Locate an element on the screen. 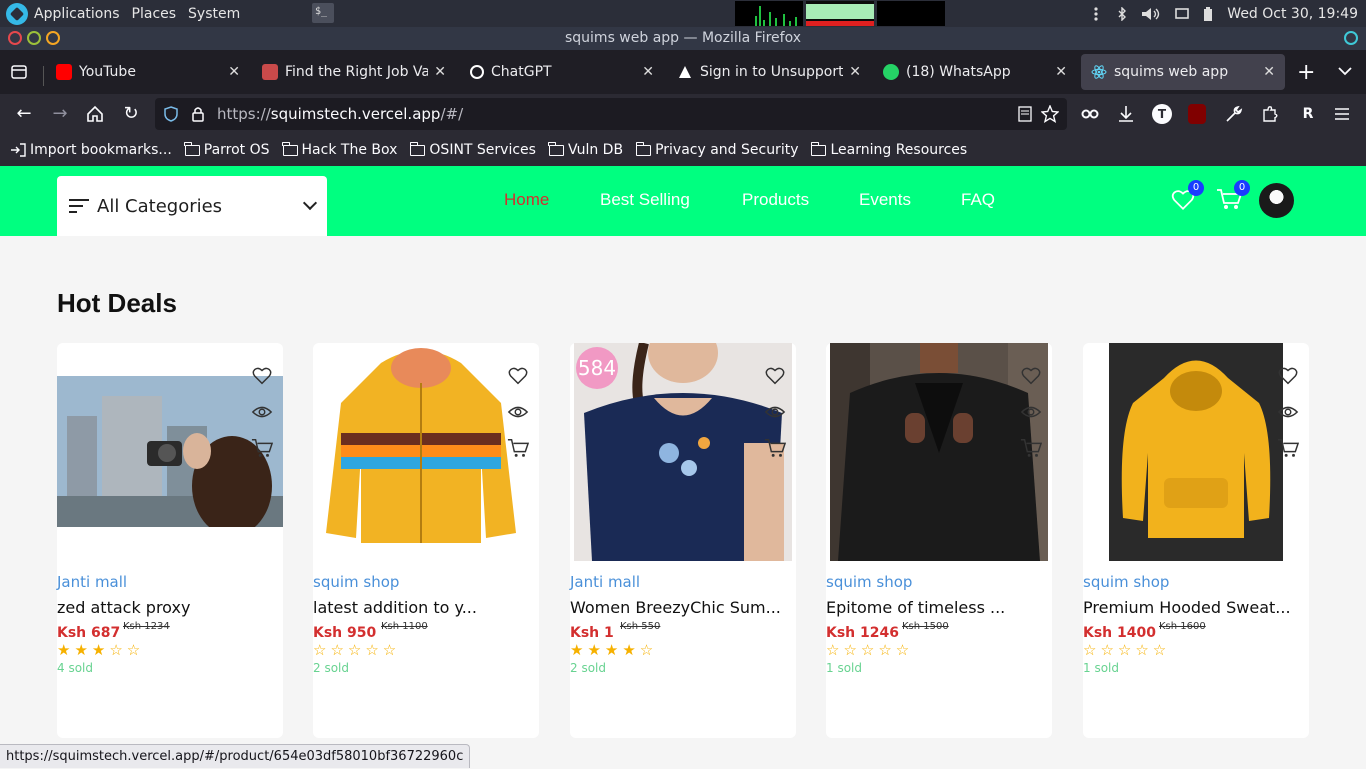 The width and height of the screenshot is (1366, 769). extensions-puzzle-icon is located at coordinates (1270, 114).